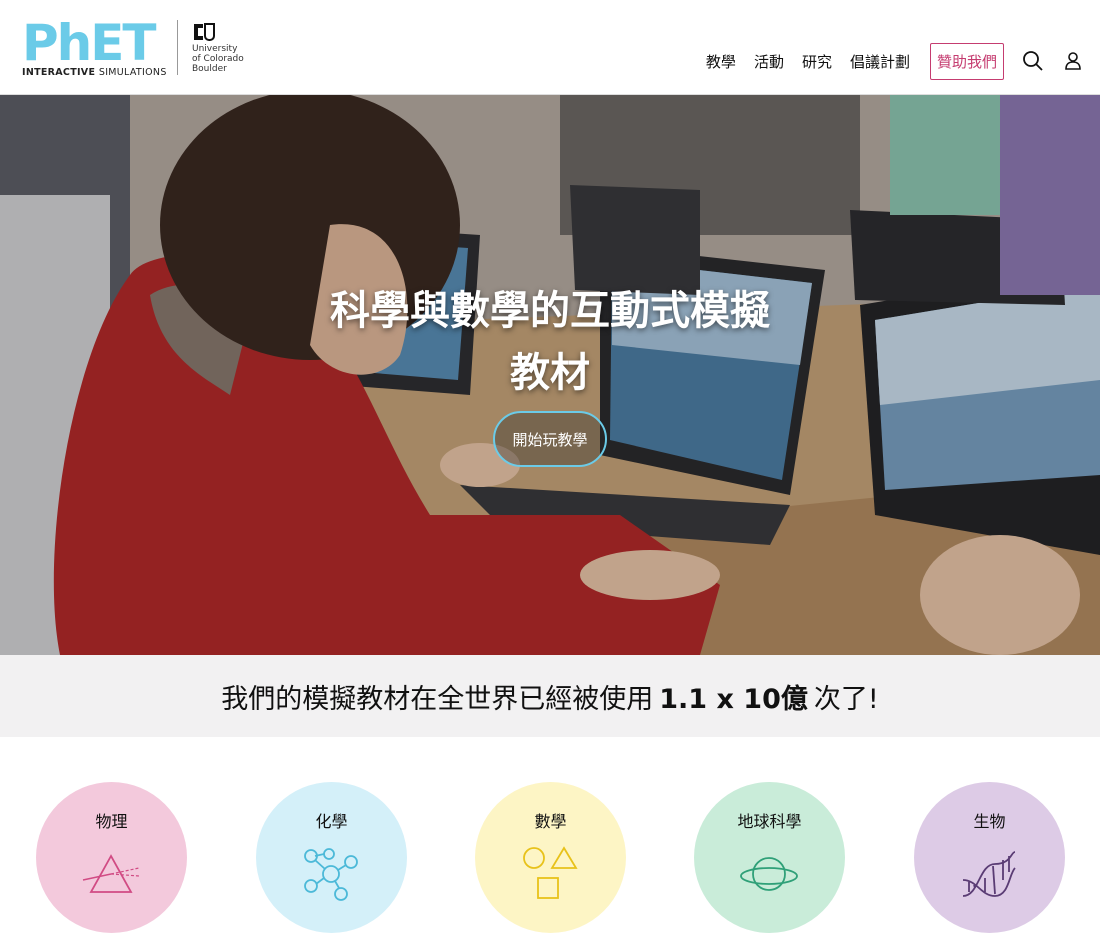 The image size is (1100, 935). I want to click on stats-prefix: 我們的模擬教材在全世界已經被使用, so click(437, 699).